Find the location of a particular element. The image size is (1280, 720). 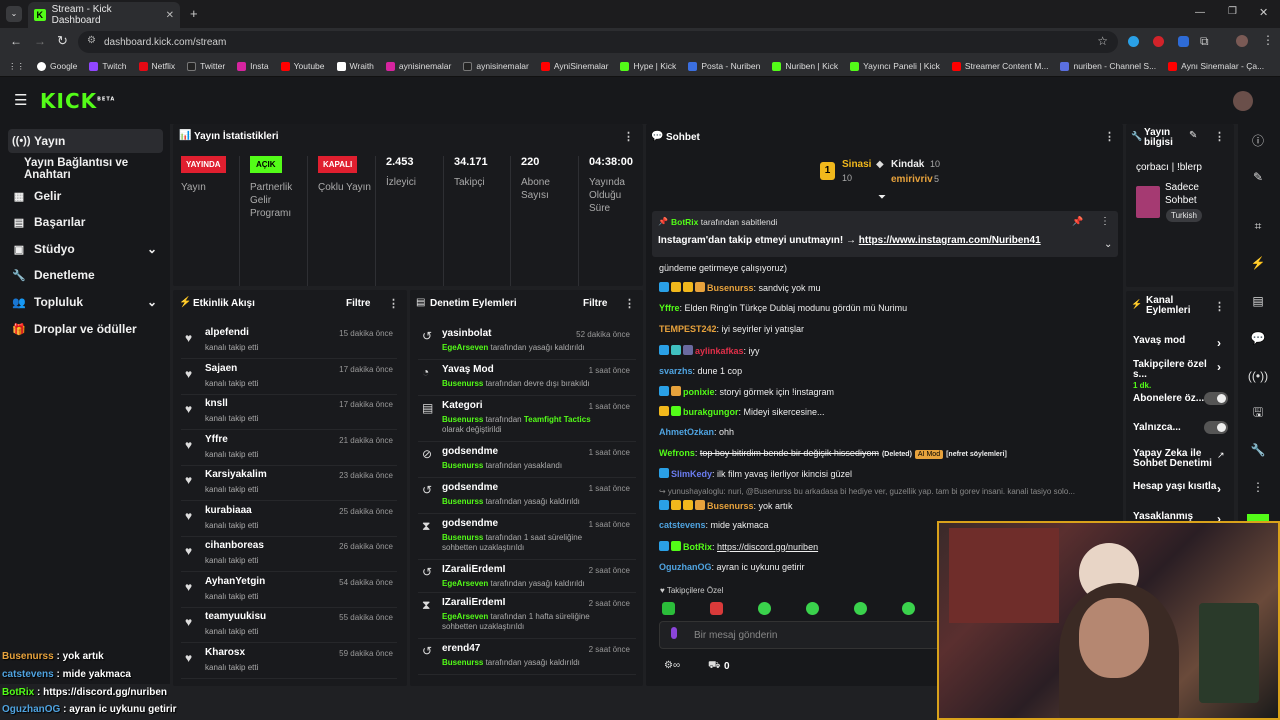

profile-avatar is located at coordinates (1242, 41).